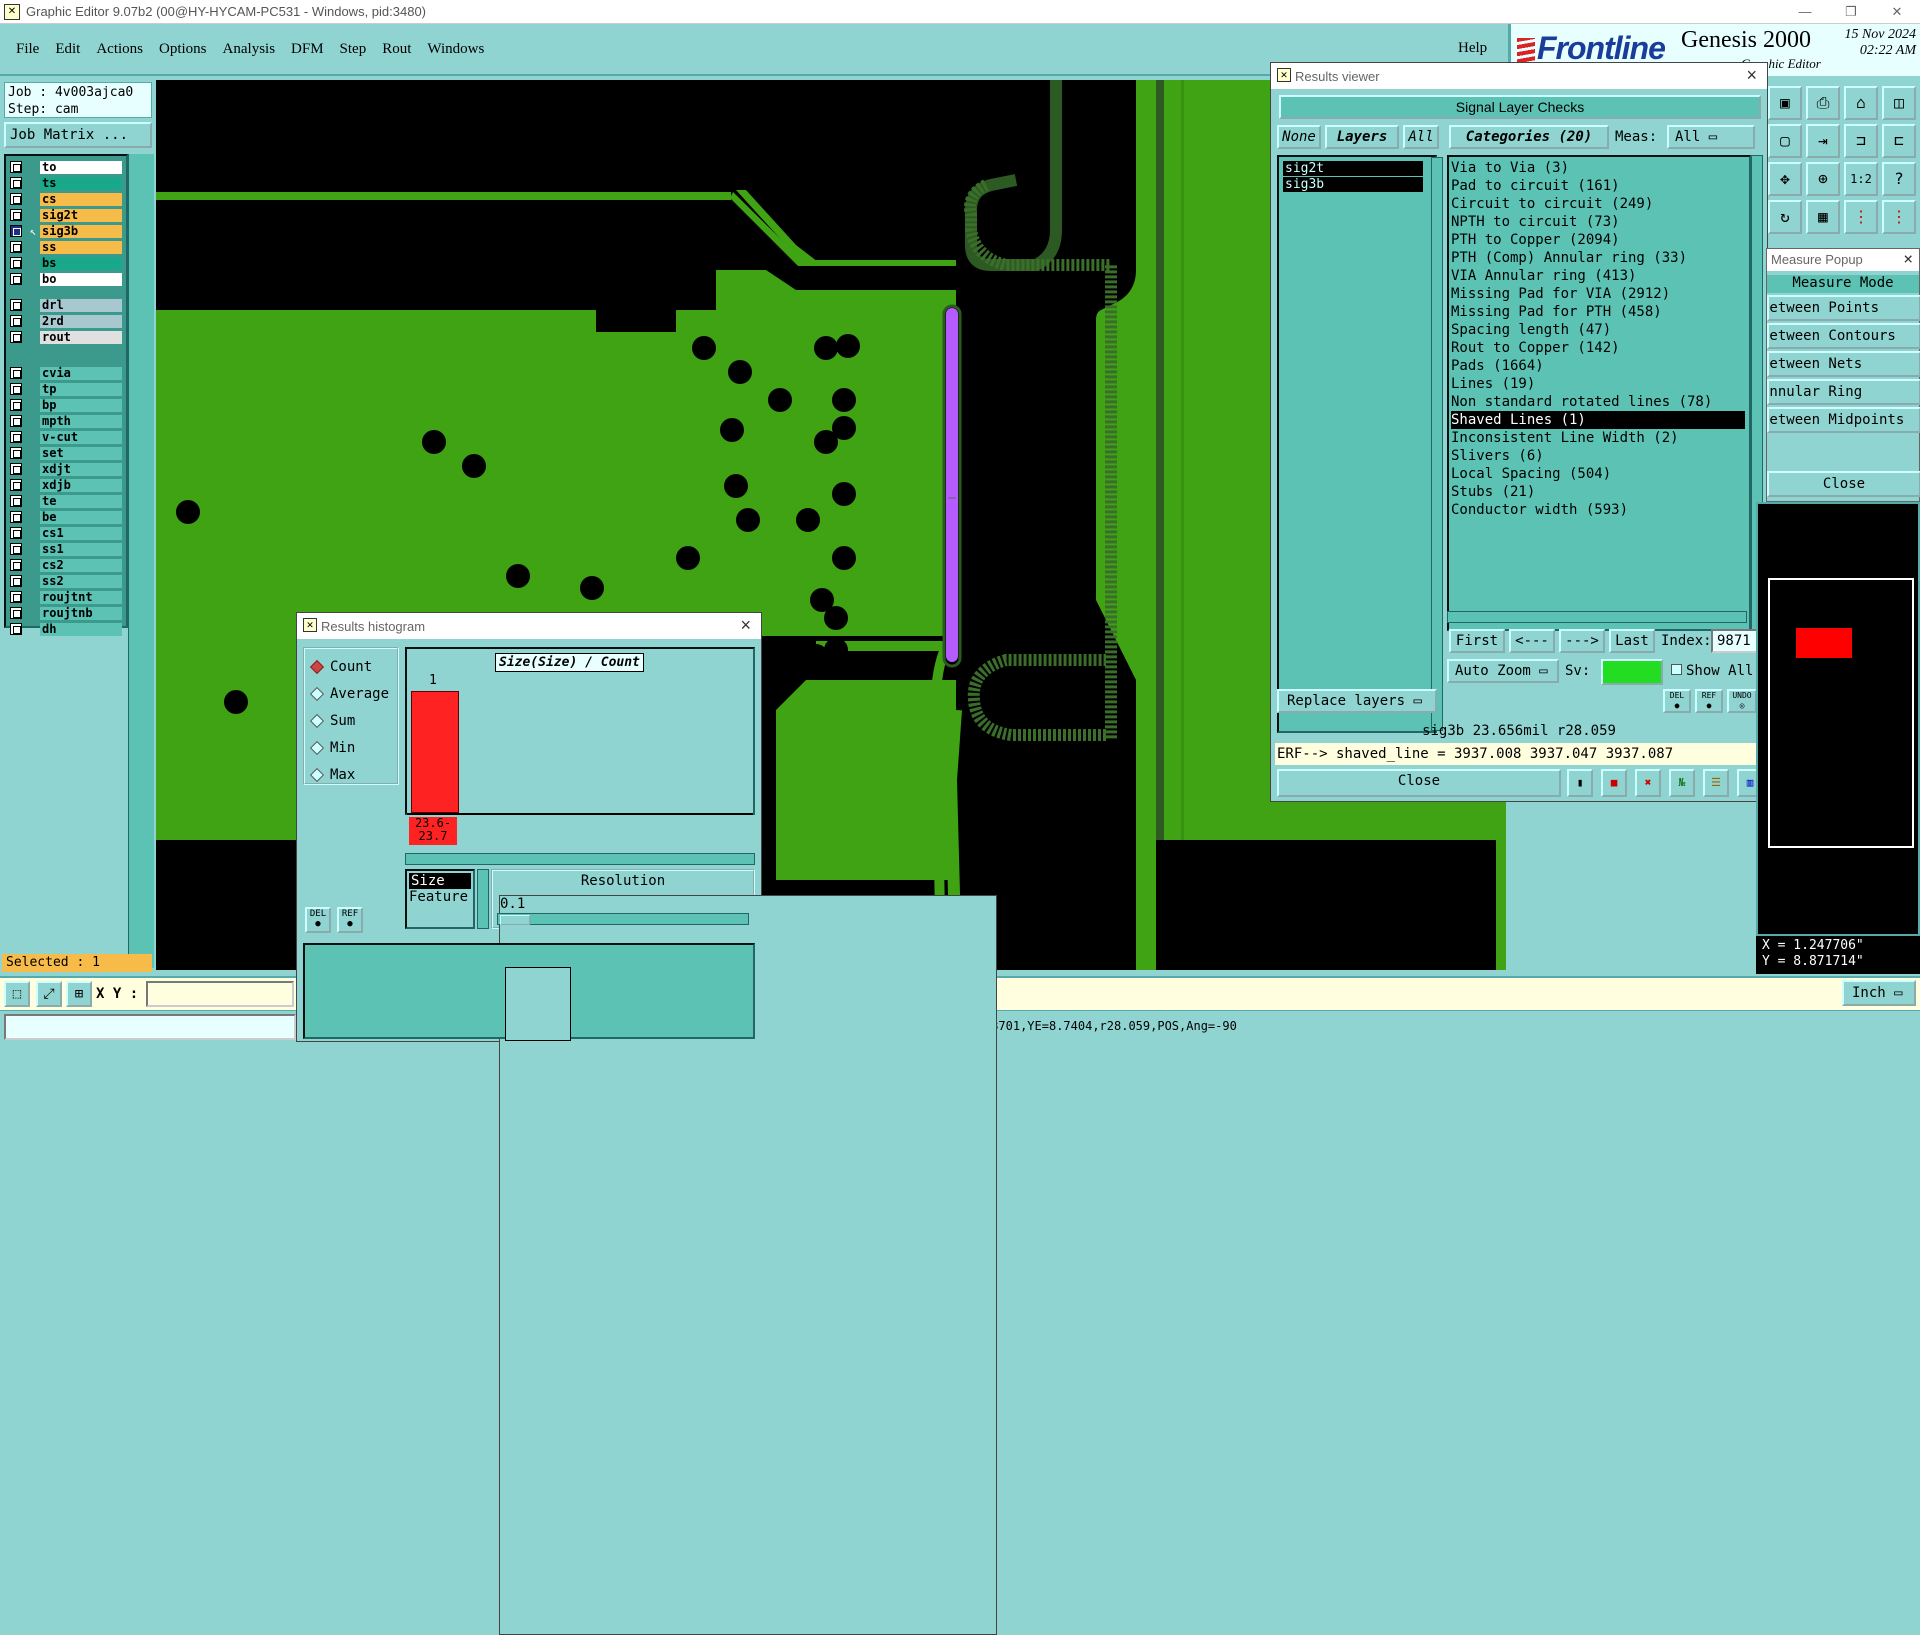 The image size is (1920, 1635). I want to click on category-item: Circuit to circuit (249), so click(1552, 204).